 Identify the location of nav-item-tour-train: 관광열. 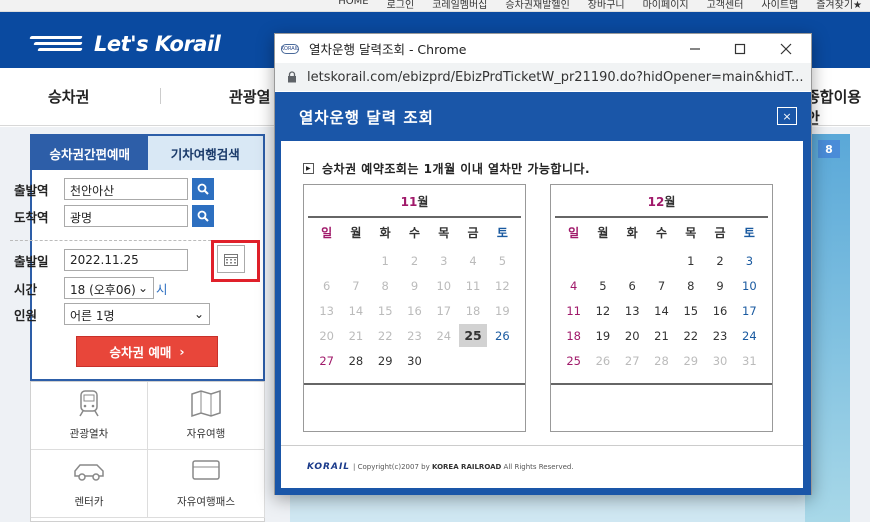
(249, 96).